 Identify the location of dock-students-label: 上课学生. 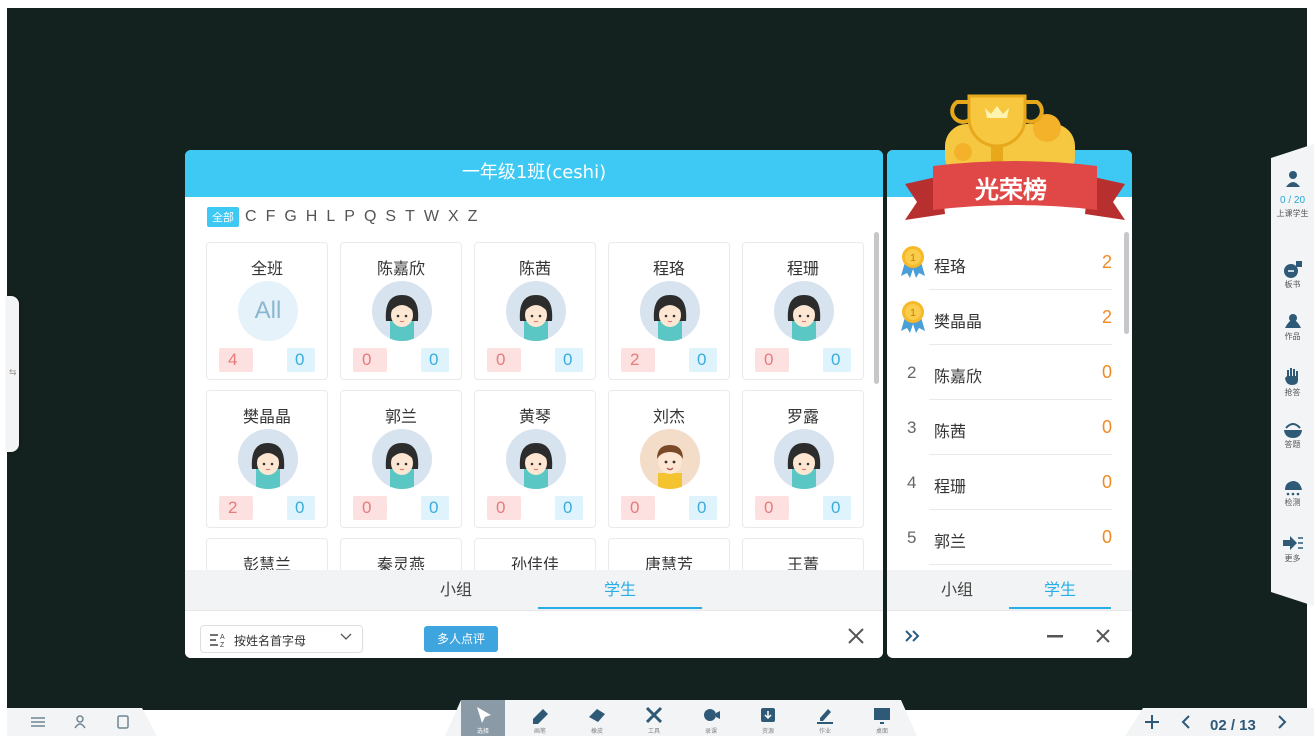
(1292, 213).